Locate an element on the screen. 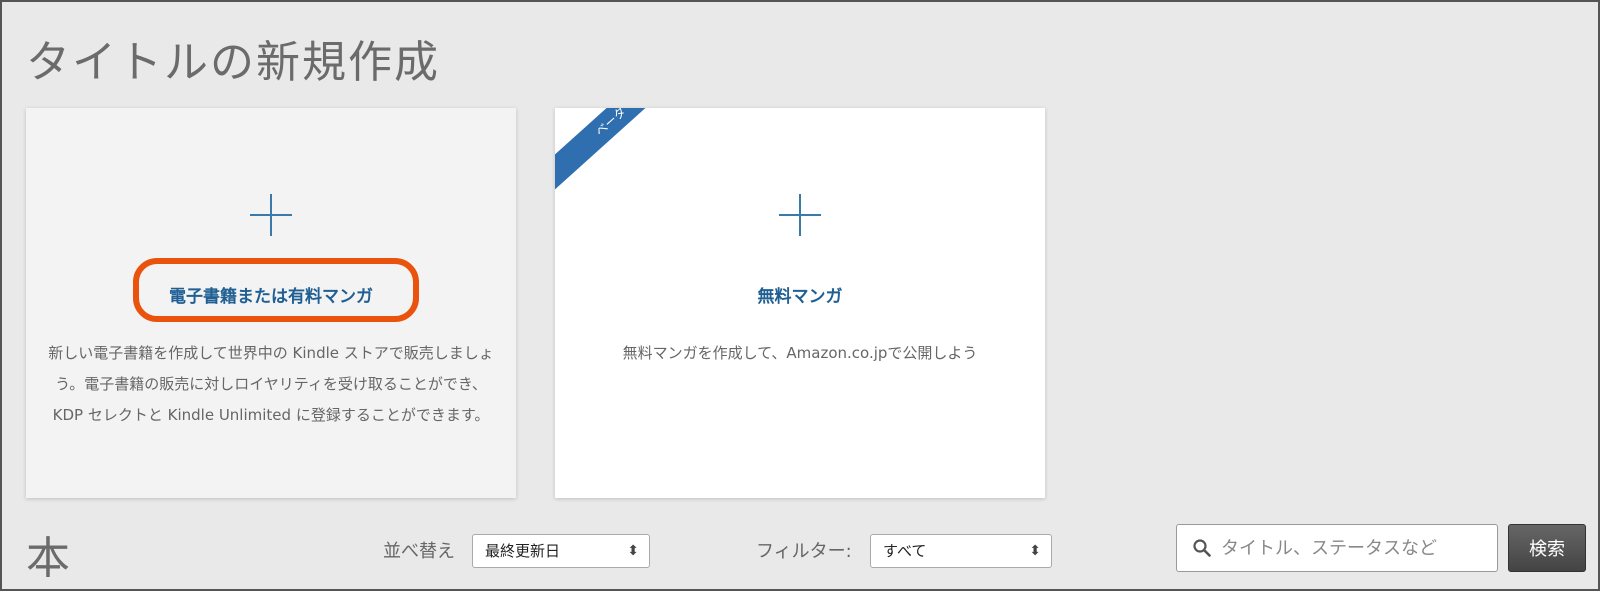 This screenshot has height=591, width=1600. search-button: 検索 is located at coordinates (1547, 548).